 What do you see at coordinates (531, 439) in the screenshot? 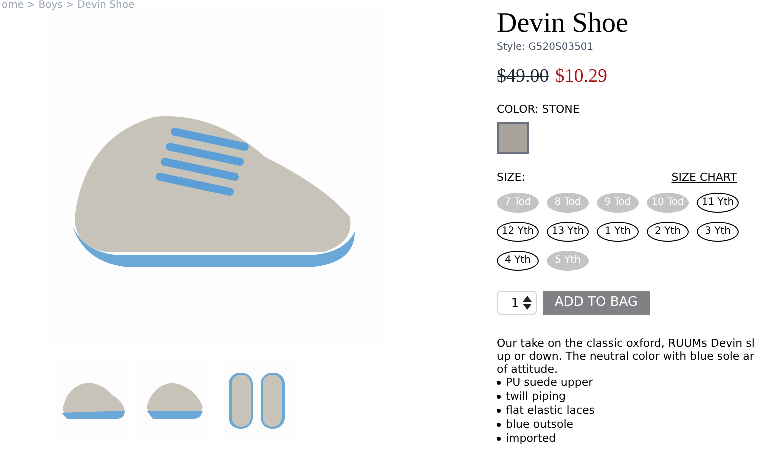
I see `feature-item: imported` at bounding box center [531, 439].